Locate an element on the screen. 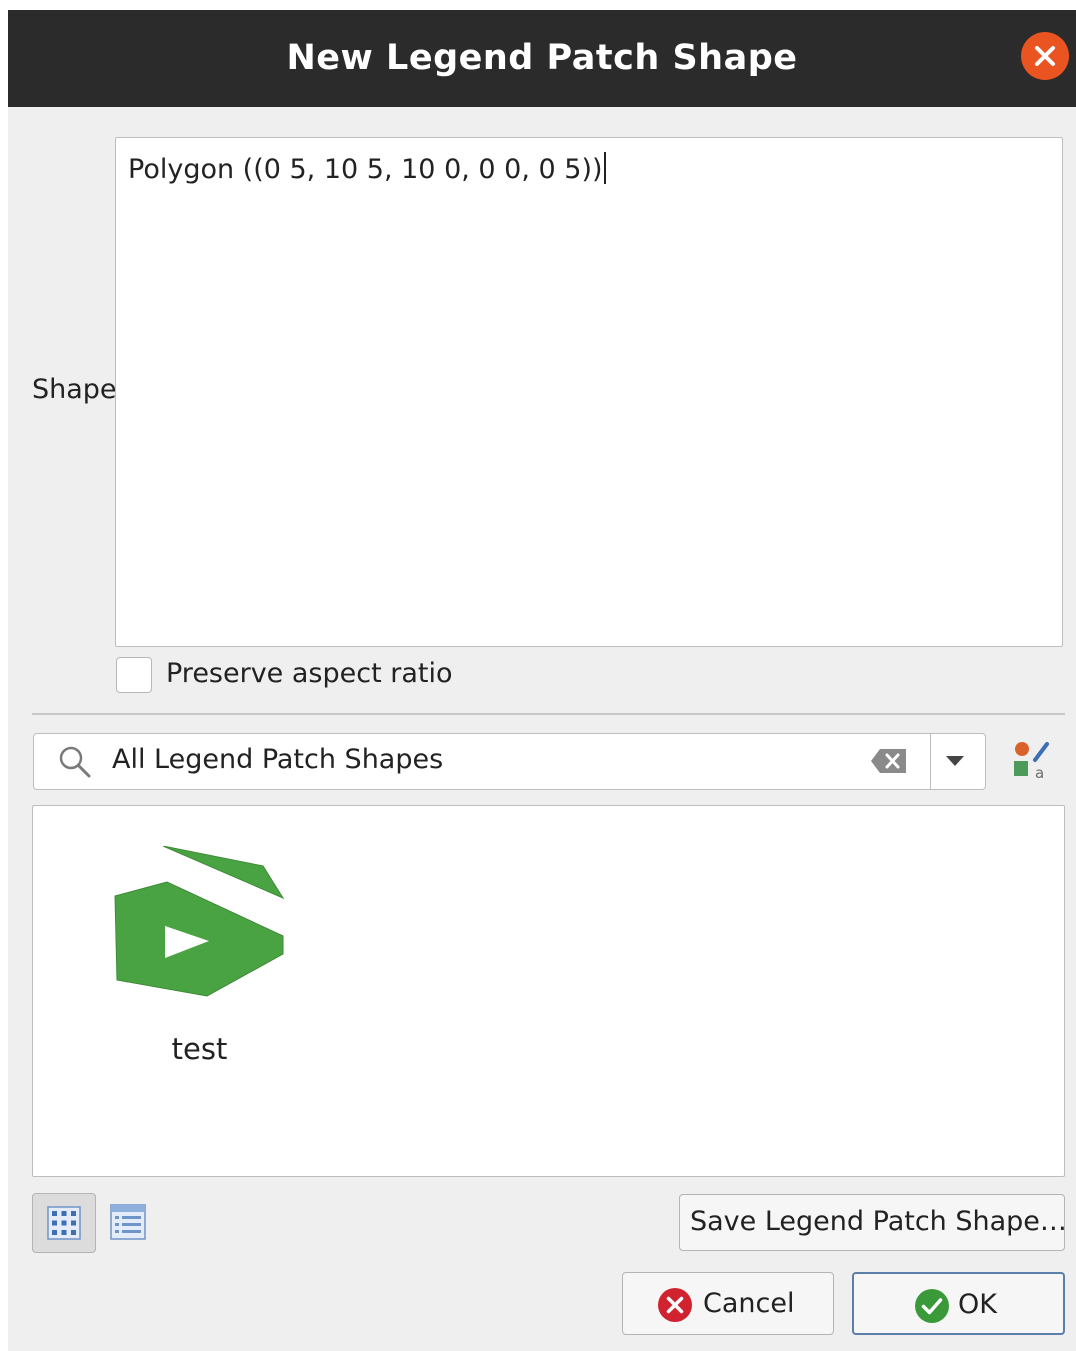  gallery-item-label: test is located at coordinates (199, 1049).